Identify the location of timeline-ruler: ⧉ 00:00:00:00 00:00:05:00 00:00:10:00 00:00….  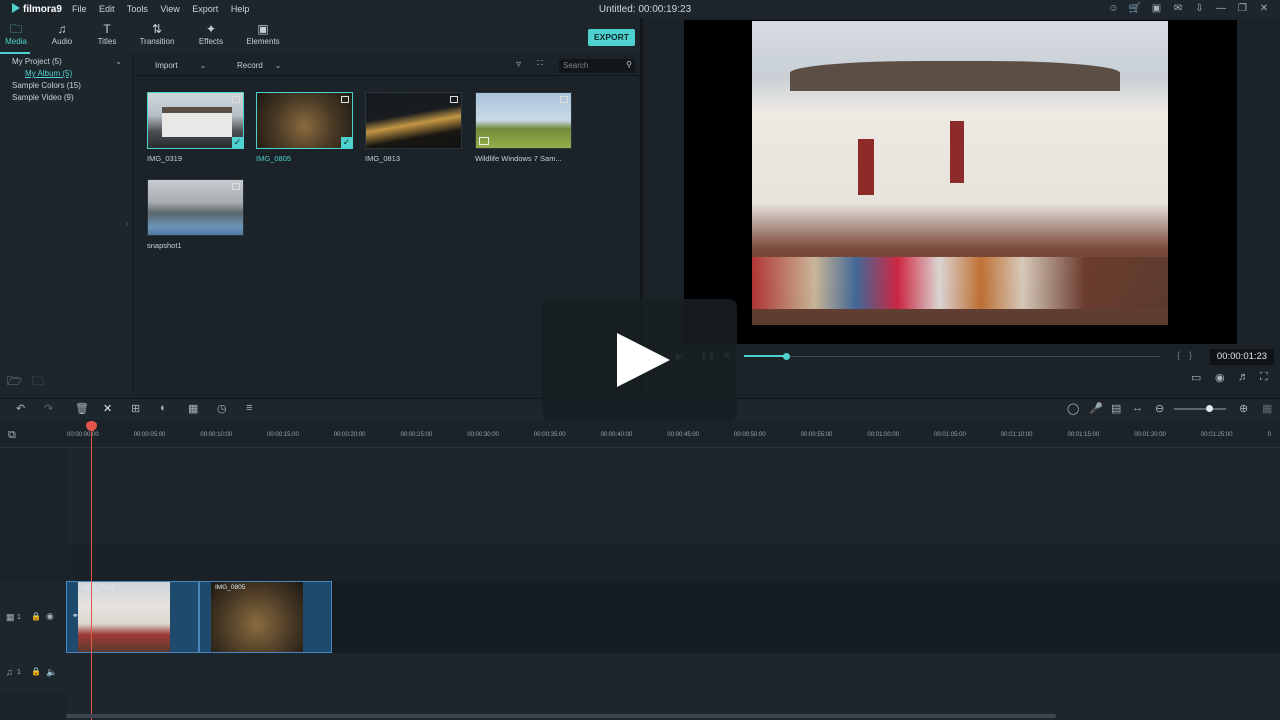
(640, 434).